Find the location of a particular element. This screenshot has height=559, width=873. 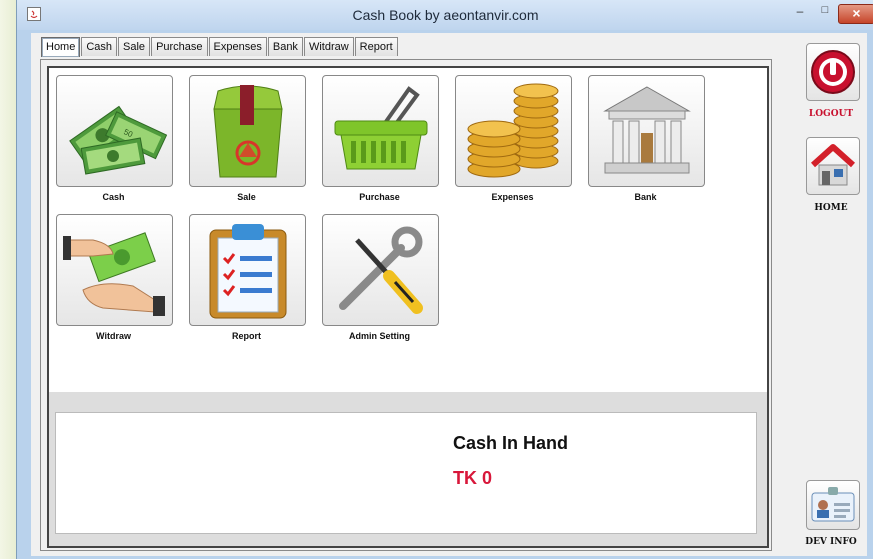

admin-setting-label: Admin Setting is located at coordinates (379, 336).